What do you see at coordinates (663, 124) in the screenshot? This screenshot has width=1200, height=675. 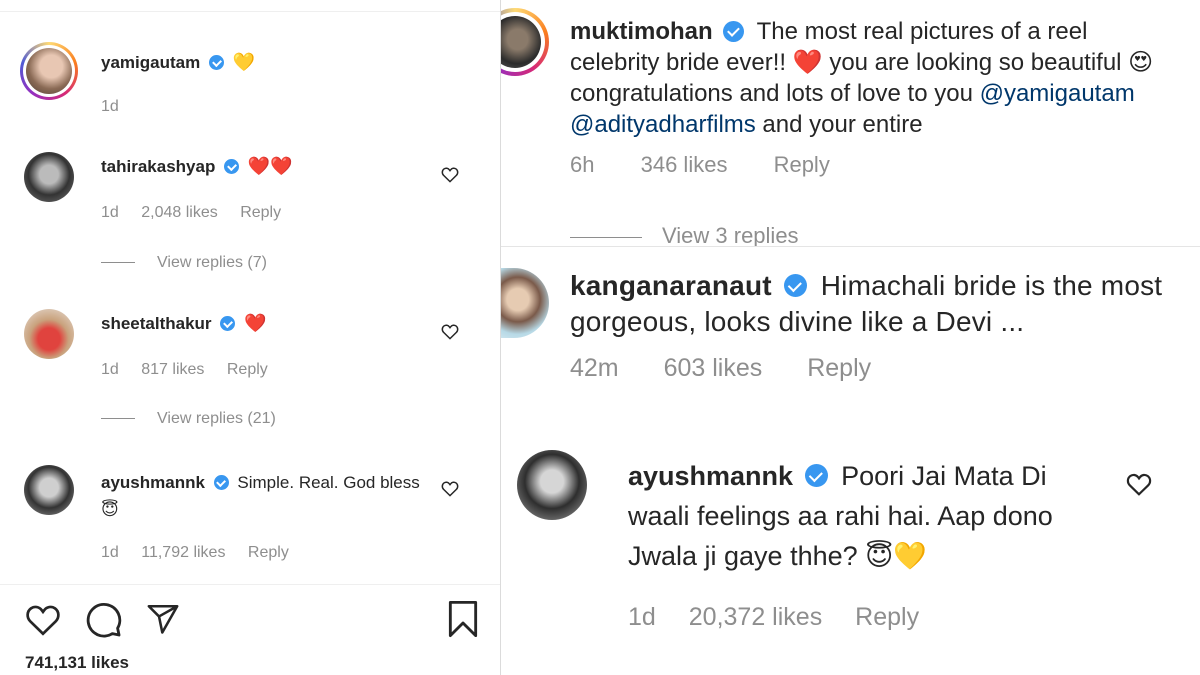 I see `mention-link: @adityadharfilms` at bounding box center [663, 124].